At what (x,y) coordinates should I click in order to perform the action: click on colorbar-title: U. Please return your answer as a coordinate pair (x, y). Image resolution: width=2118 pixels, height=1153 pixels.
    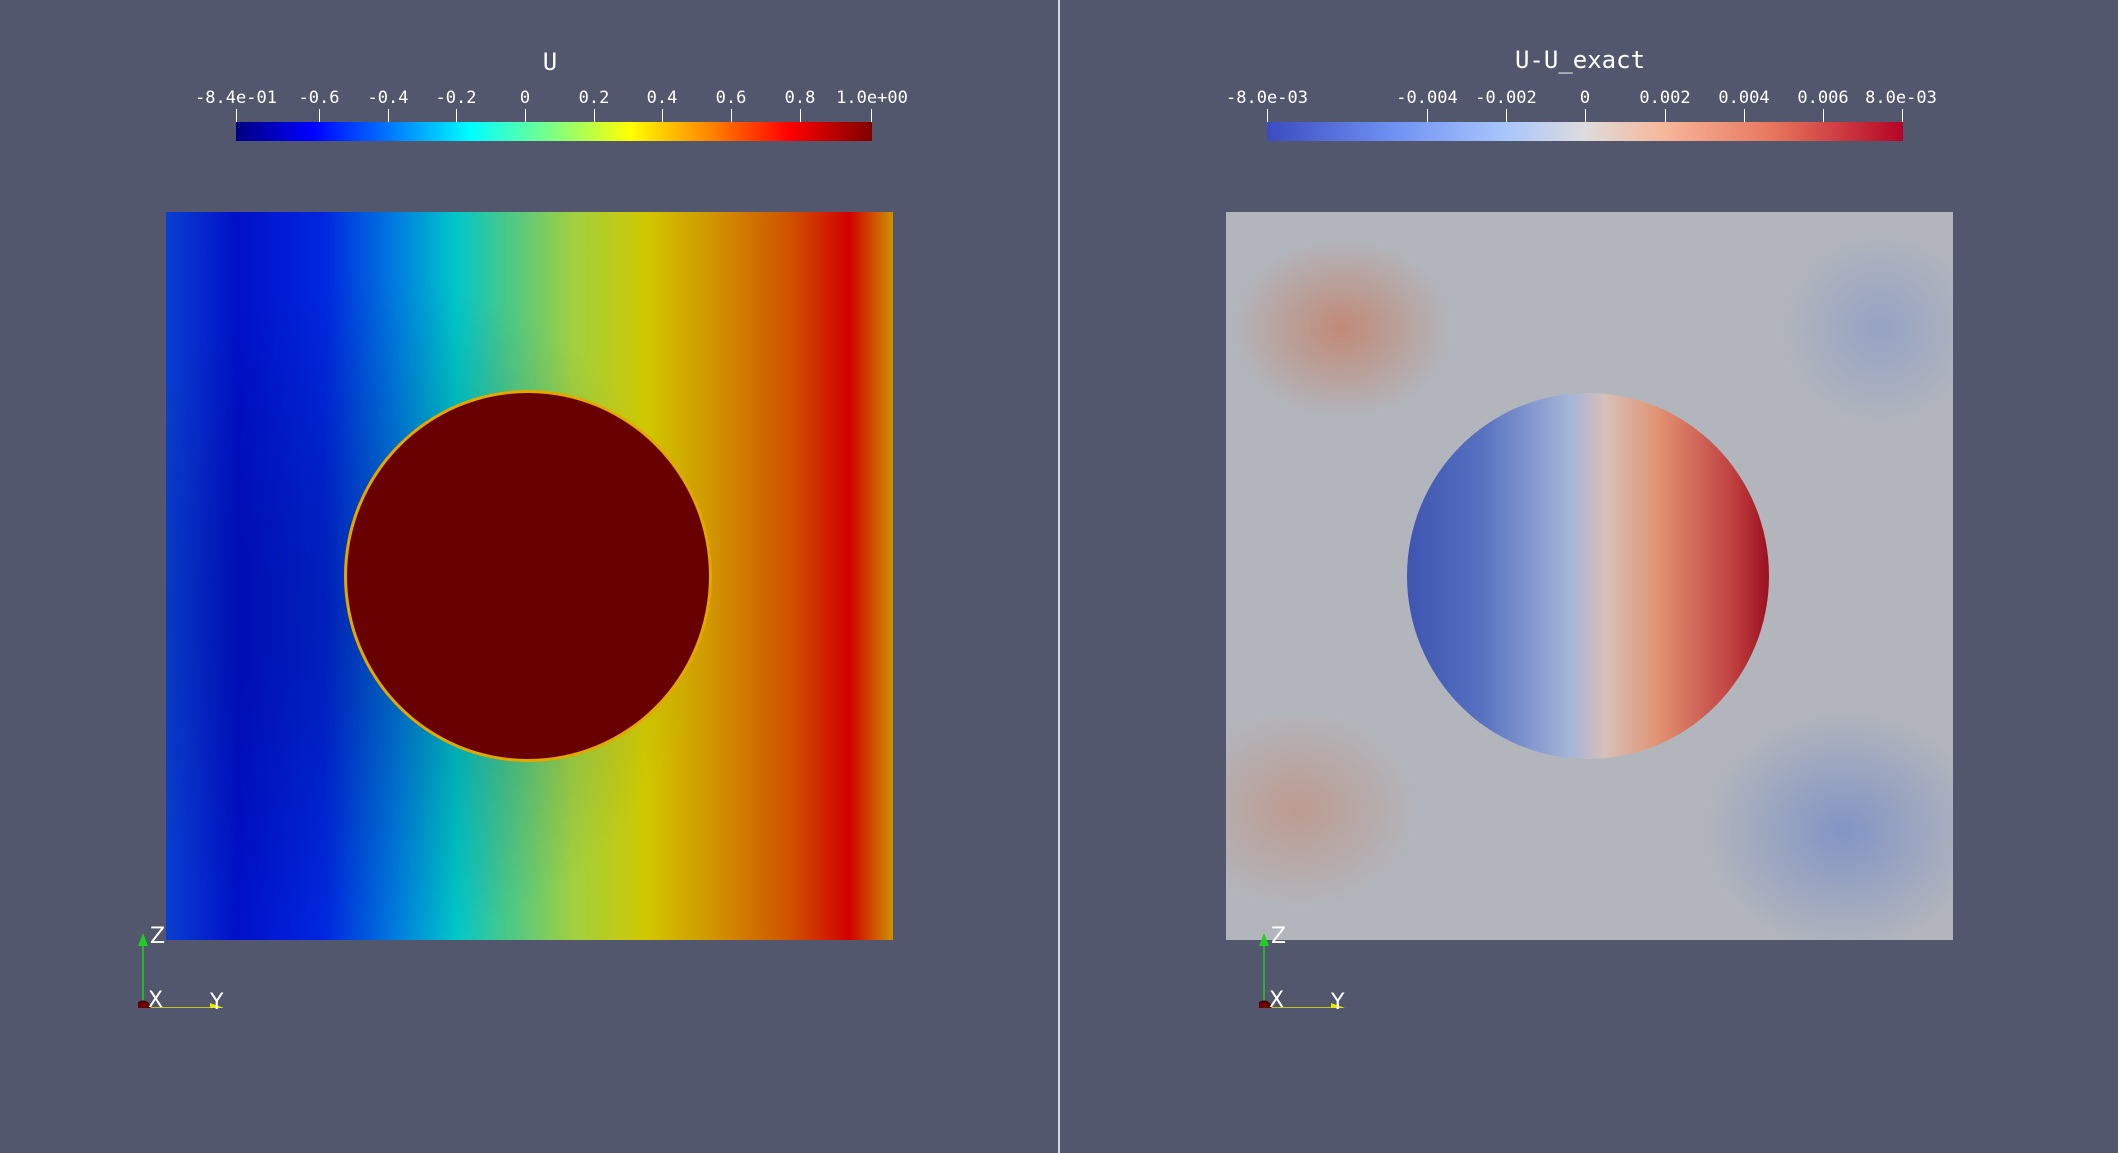
    Looking at the image, I should click on (550, 62).